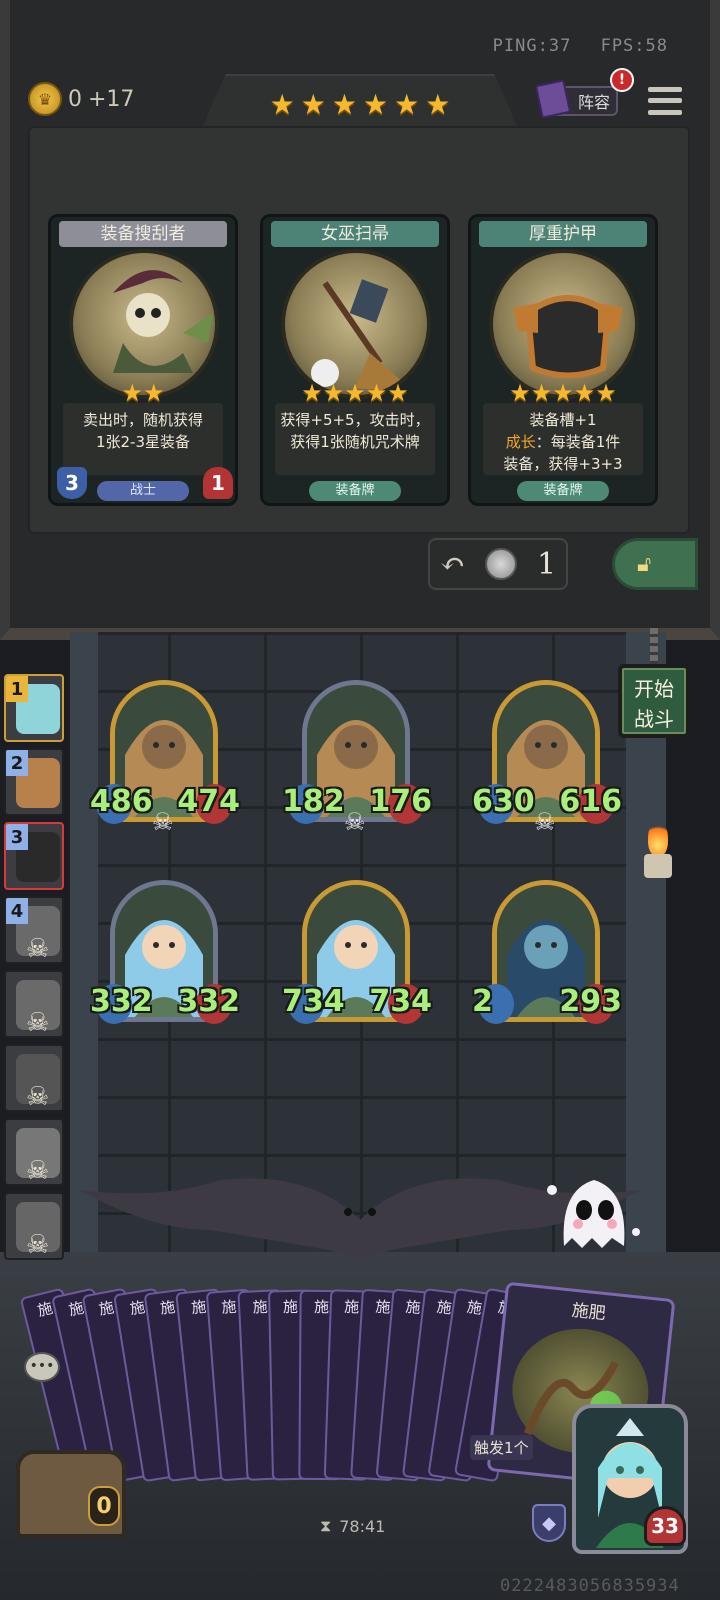 This screenshot has width=720, height=1600. Describe the element at coordinates (72, 1485) in the screenshot. I see `treasure-chest: 0` at that location.